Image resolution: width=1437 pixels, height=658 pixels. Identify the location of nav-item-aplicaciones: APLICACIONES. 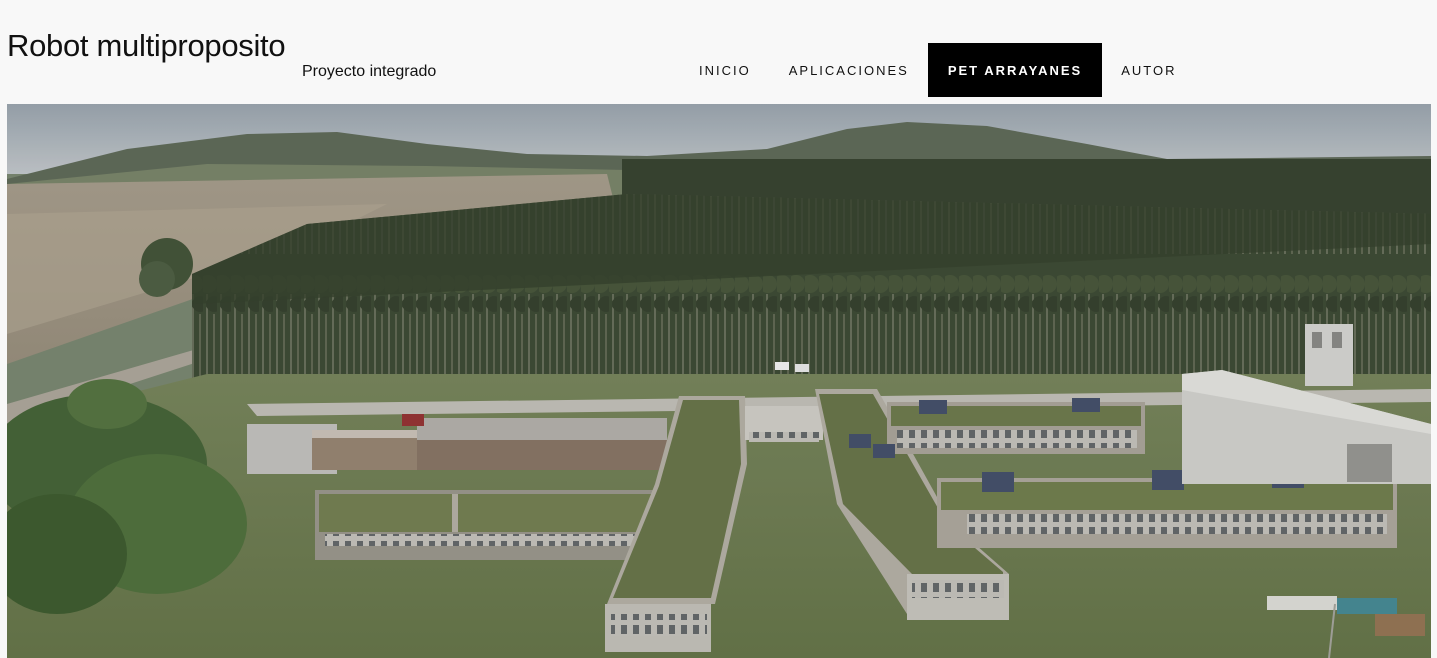
(849, 70).